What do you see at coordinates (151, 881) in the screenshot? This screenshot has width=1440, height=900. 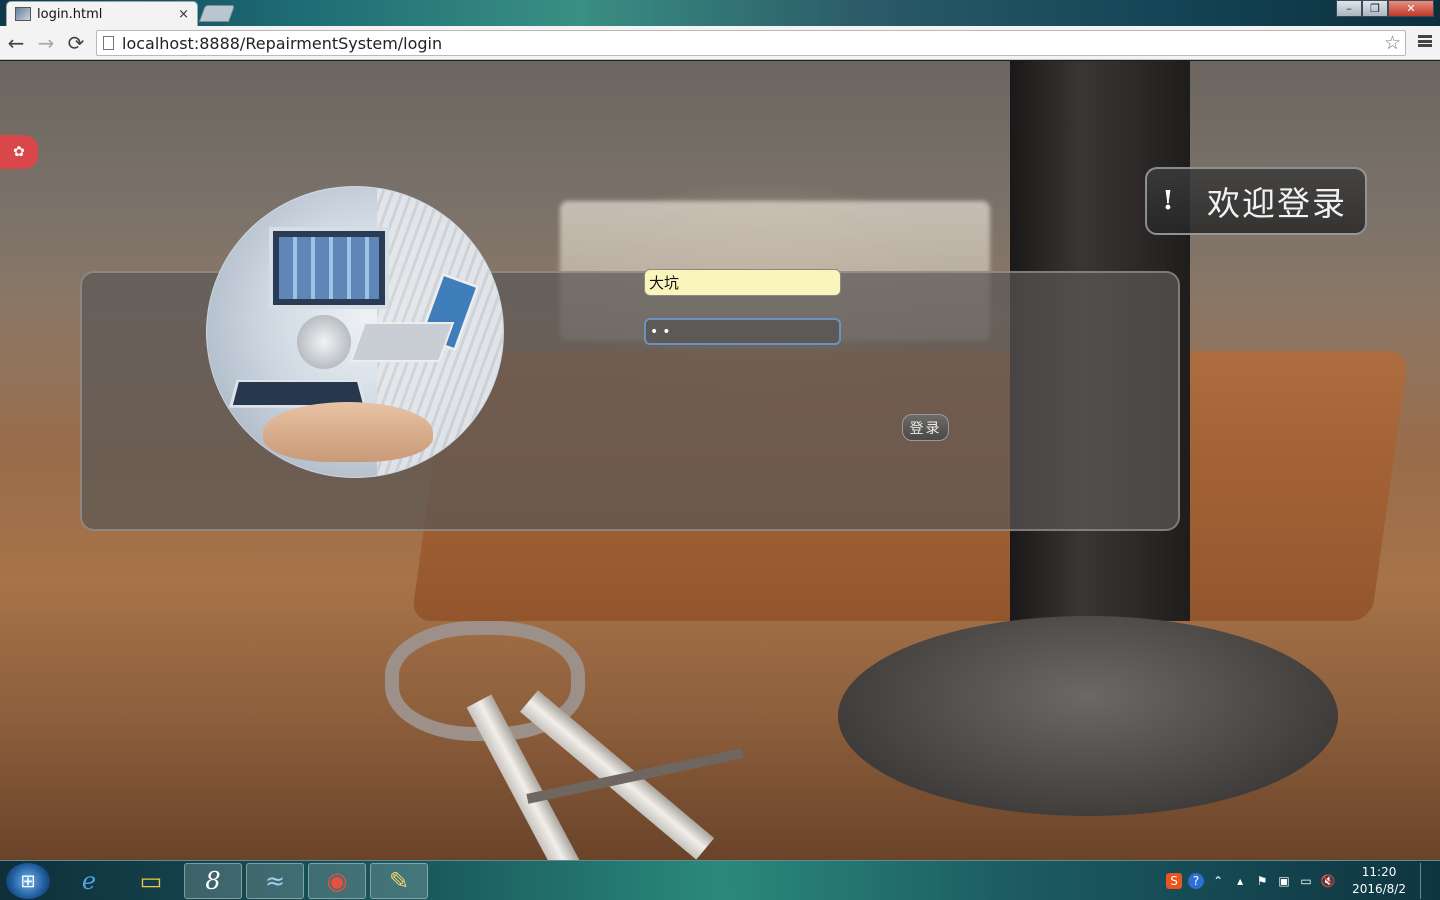 I see `file-explorer-icon: ▭` at bounding box center [151, 881].